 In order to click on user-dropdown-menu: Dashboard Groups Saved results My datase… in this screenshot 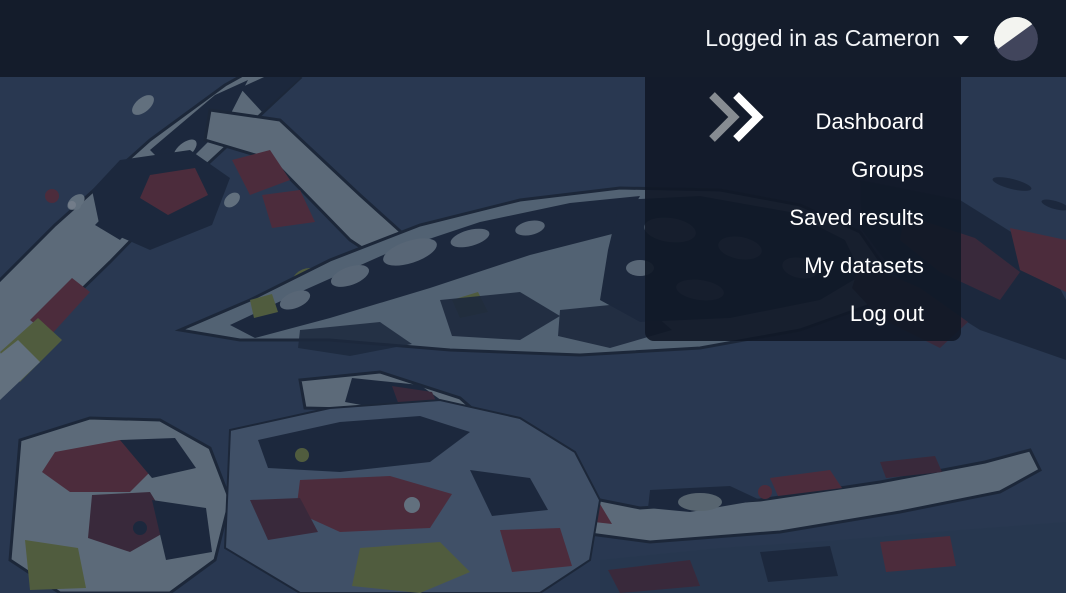, I will do `click(803, 209)`.